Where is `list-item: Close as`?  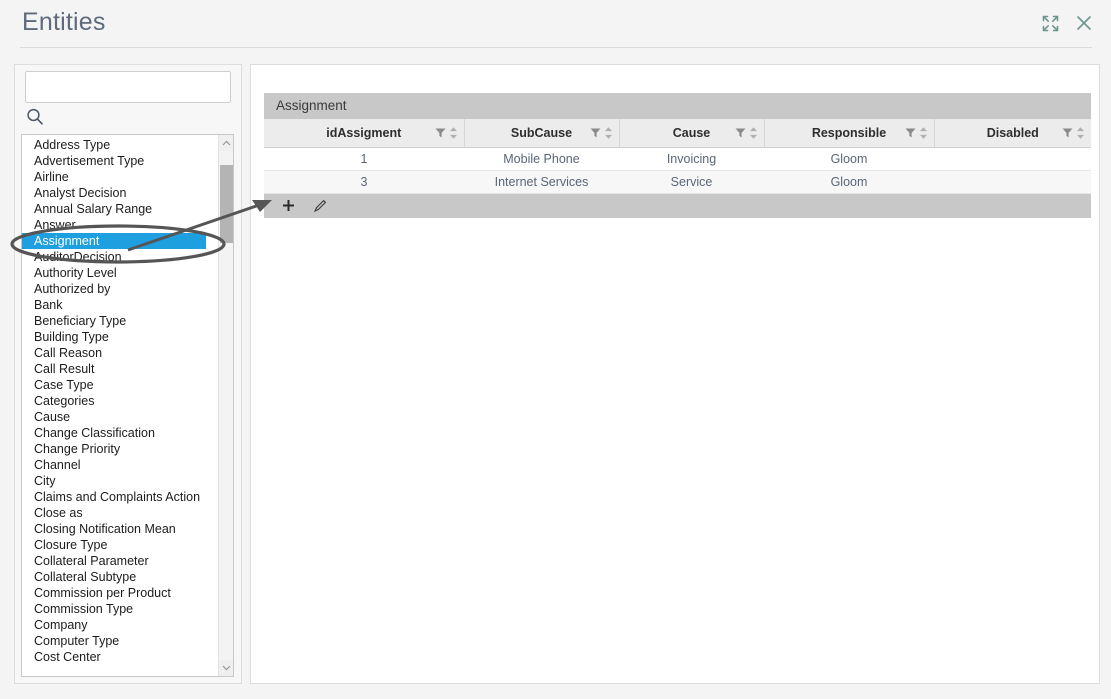 list-item: Close as is located at coordinates (120, 513).